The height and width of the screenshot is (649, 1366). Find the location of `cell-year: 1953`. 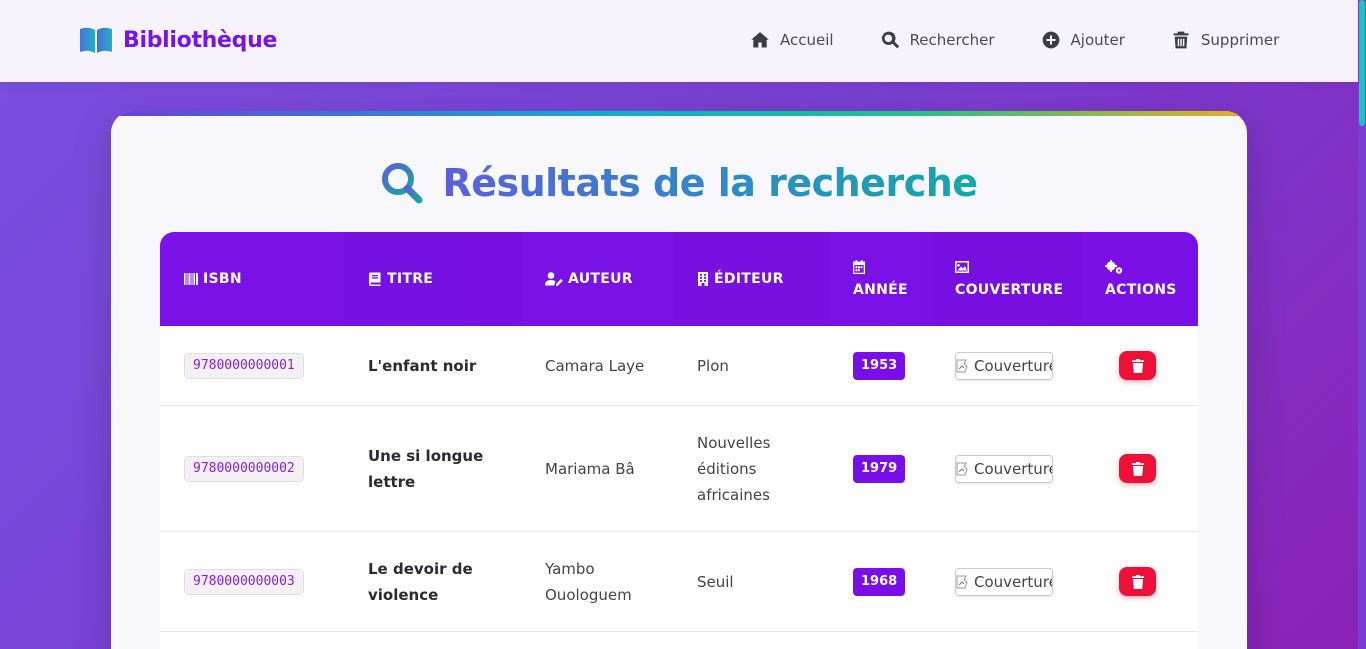

cell-year: 1953 is located at coordinates (880, 365).